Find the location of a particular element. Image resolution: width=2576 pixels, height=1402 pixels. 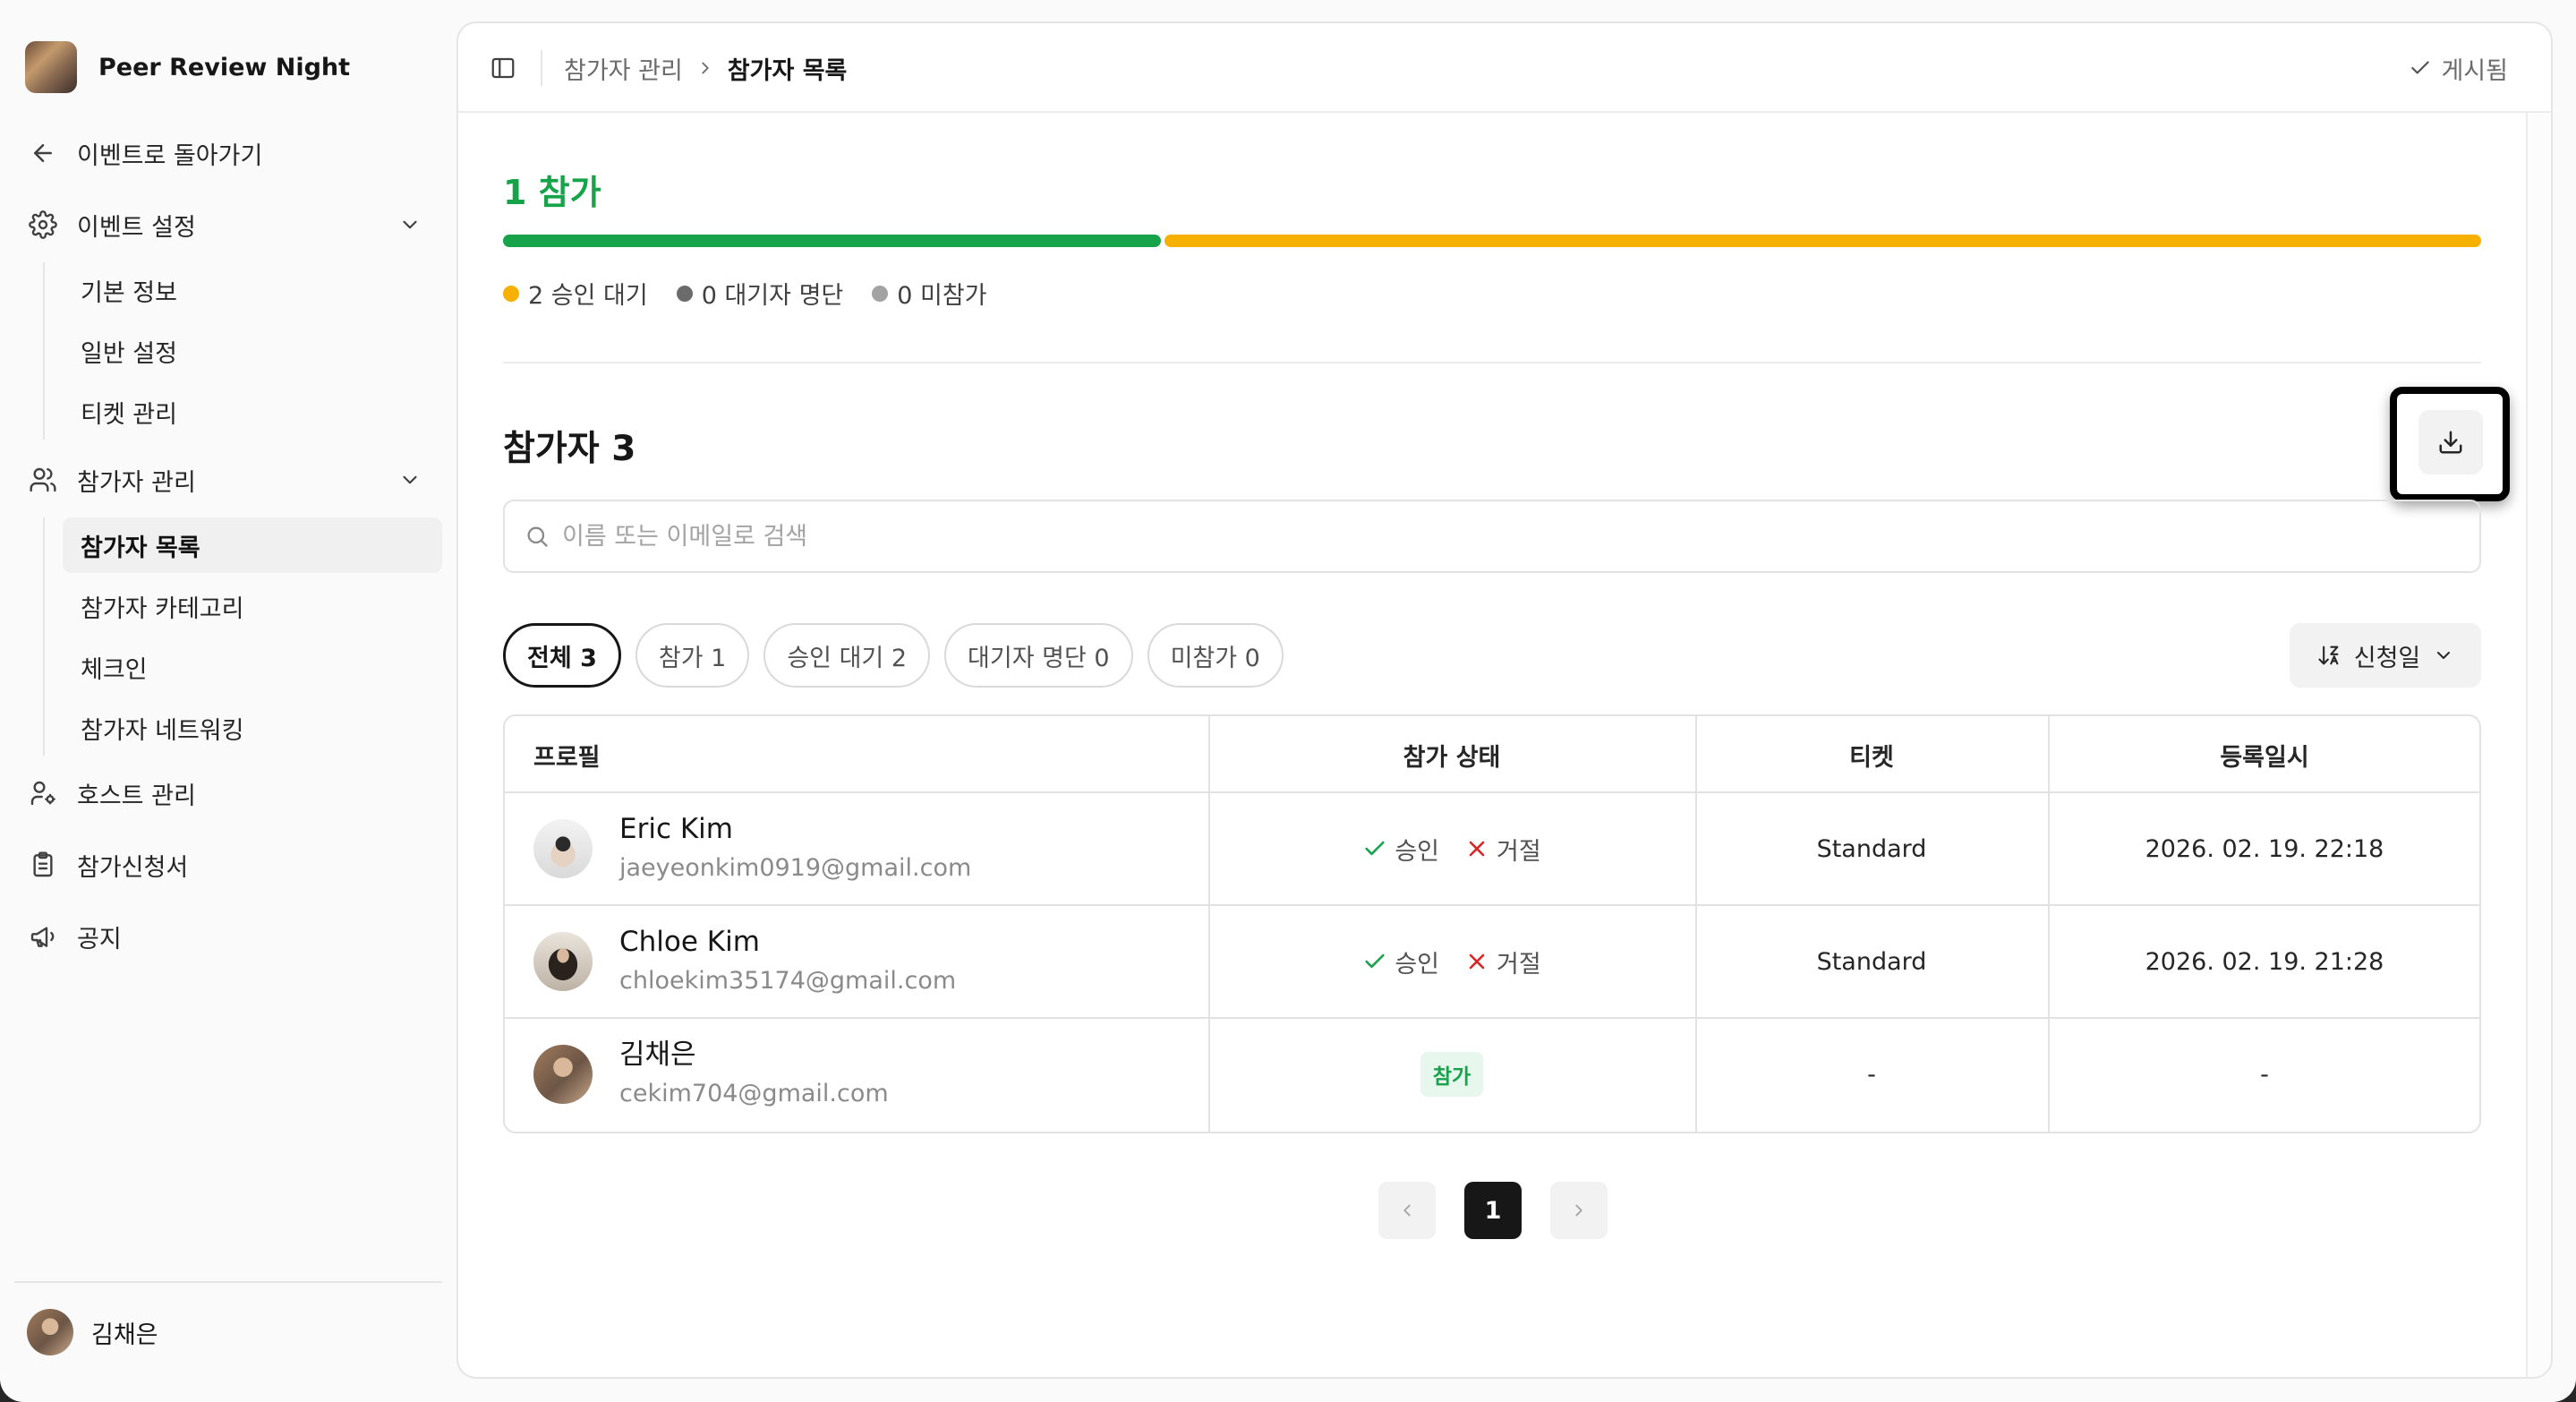

sidebar-item-general-settings: 일반 설정 is located at coordinates (252, 351).